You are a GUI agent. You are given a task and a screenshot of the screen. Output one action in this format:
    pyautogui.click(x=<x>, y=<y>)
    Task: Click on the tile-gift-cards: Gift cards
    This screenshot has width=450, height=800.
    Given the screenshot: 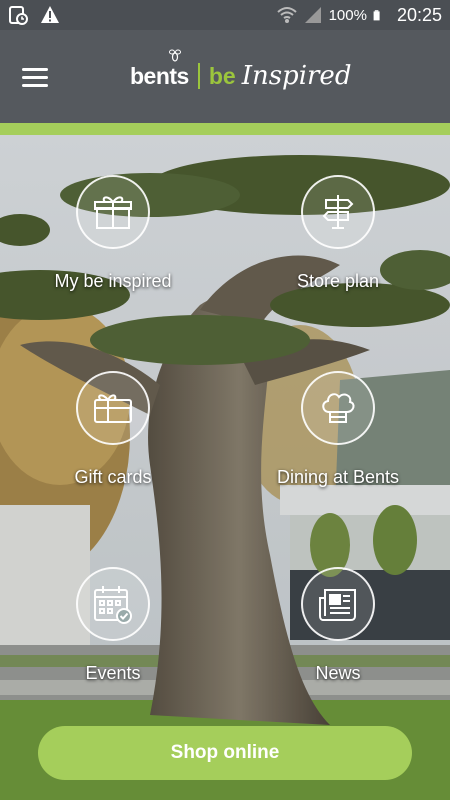 What is the action you would take?
    pyautogui.click(x=113, y=429)
    